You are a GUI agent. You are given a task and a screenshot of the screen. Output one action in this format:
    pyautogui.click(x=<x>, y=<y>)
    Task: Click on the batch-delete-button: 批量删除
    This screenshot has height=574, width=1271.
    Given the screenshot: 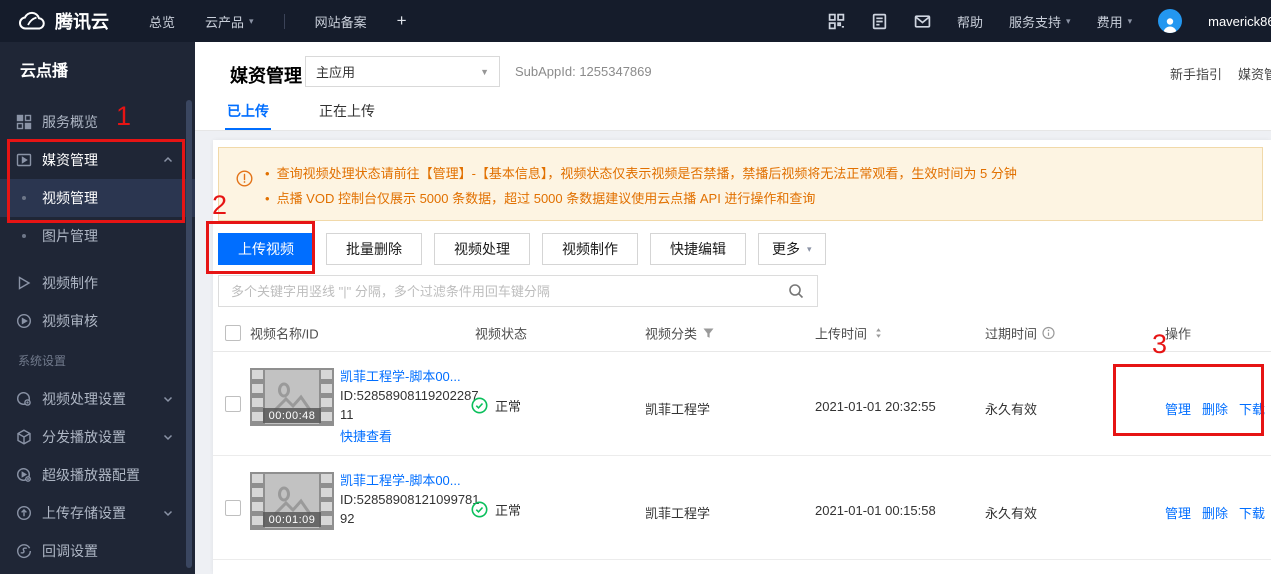 What is the action you would take?
    pyautogui.click(x=374, y=249)
    